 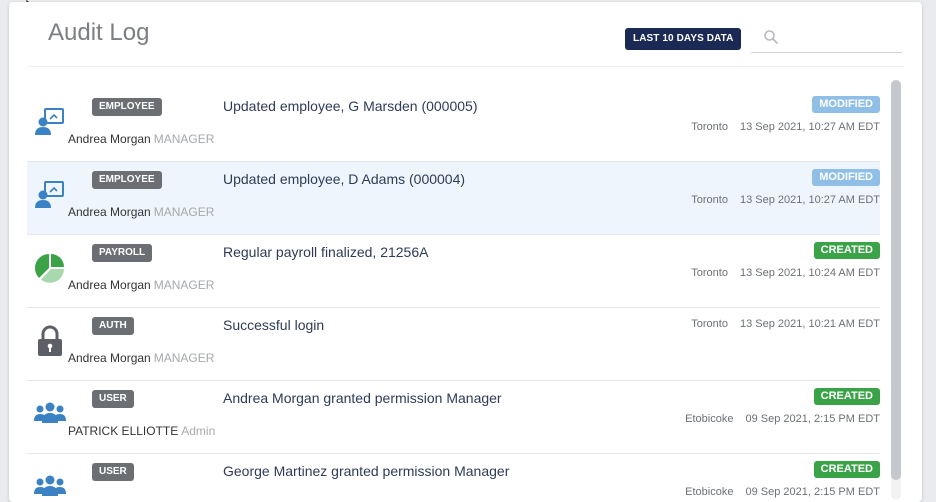 What do you see at coordinates (809, 273) in the screenshot?
I see `event-timestamp: 13 Sep 2021, 10:24 AM EDT` at bounding box center [809, 273].